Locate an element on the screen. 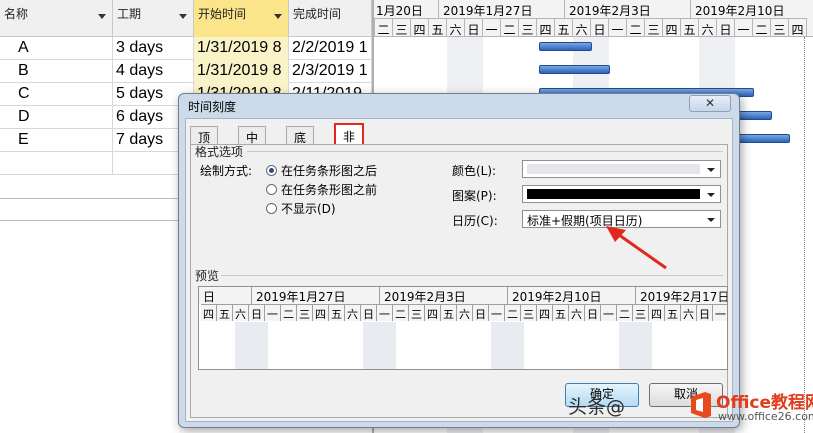 This screenshot has width=813, height=433. preview-week-label: 2019年2月3日 is located at coordinates (444, 295).